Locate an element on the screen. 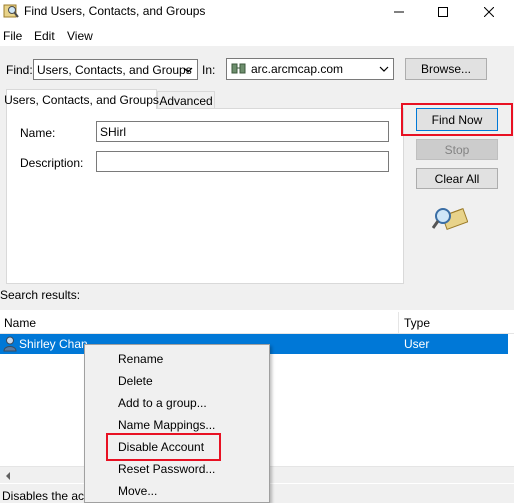 Image resolution: width=514 pixels, height=503 pixels. find-users-icon is located at coordinates (11, 11).